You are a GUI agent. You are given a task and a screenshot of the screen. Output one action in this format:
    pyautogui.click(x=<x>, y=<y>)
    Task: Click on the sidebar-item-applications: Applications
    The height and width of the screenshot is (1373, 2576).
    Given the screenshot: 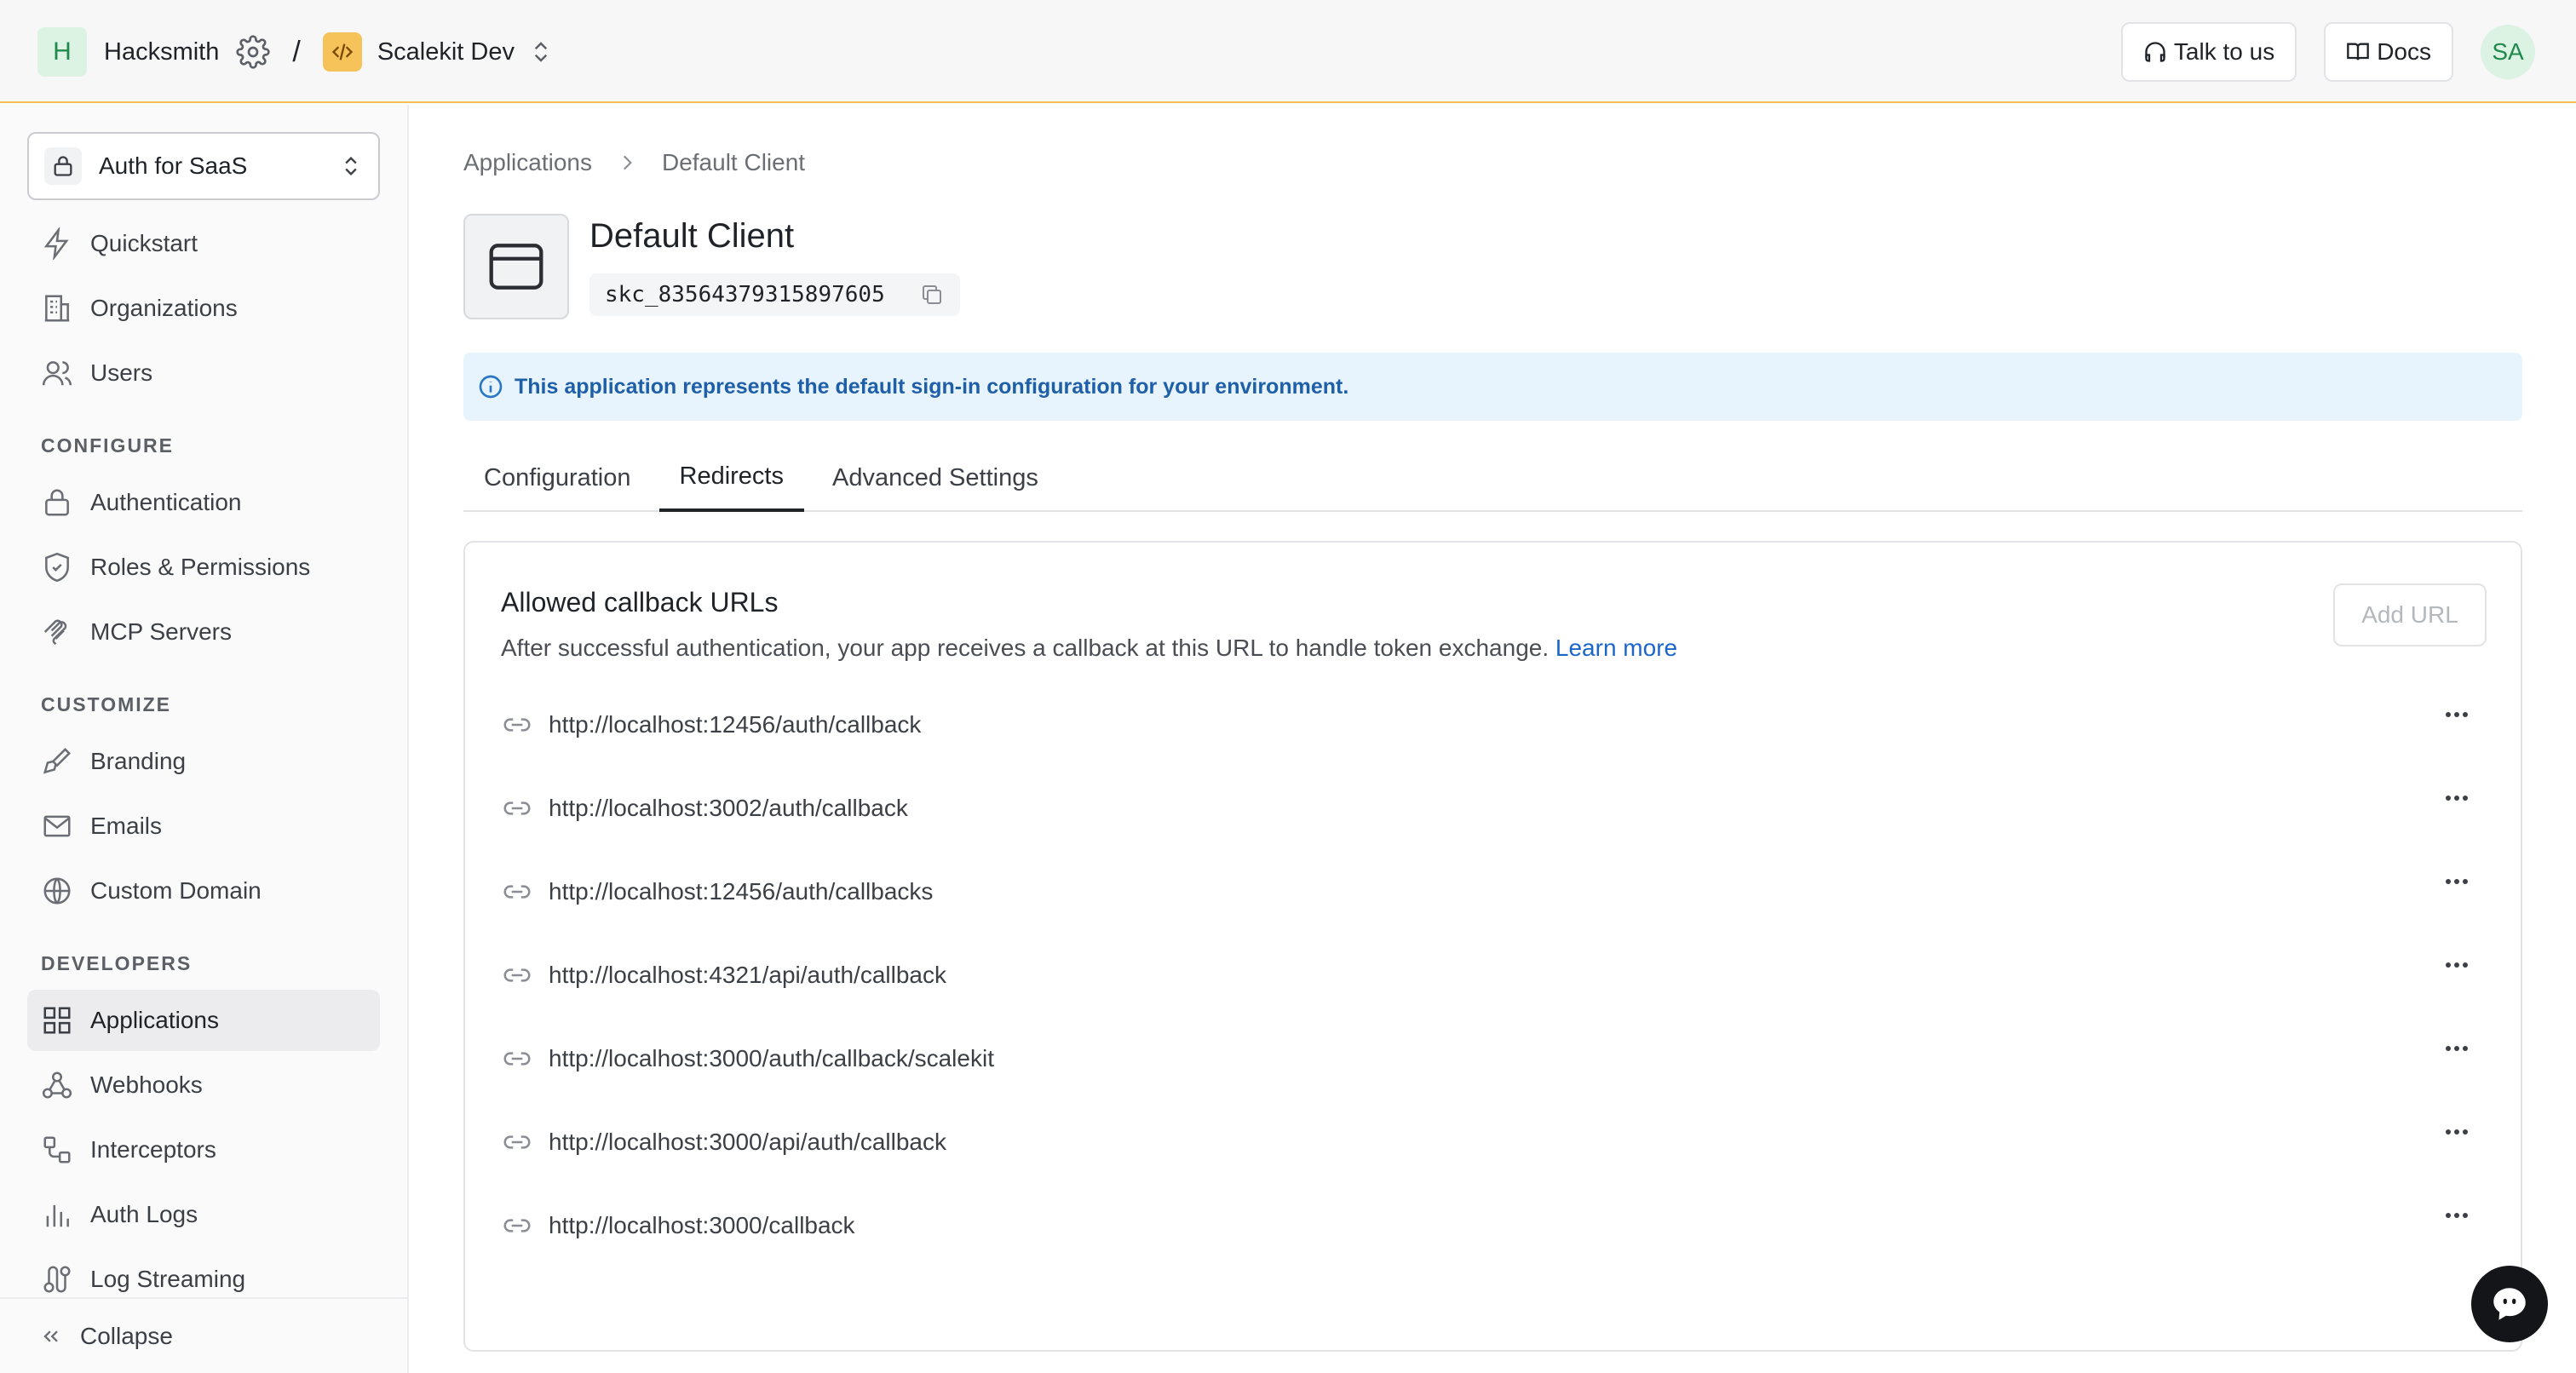 What is the action you would take?
    pyautogui.click(x=204, y=1021)
    